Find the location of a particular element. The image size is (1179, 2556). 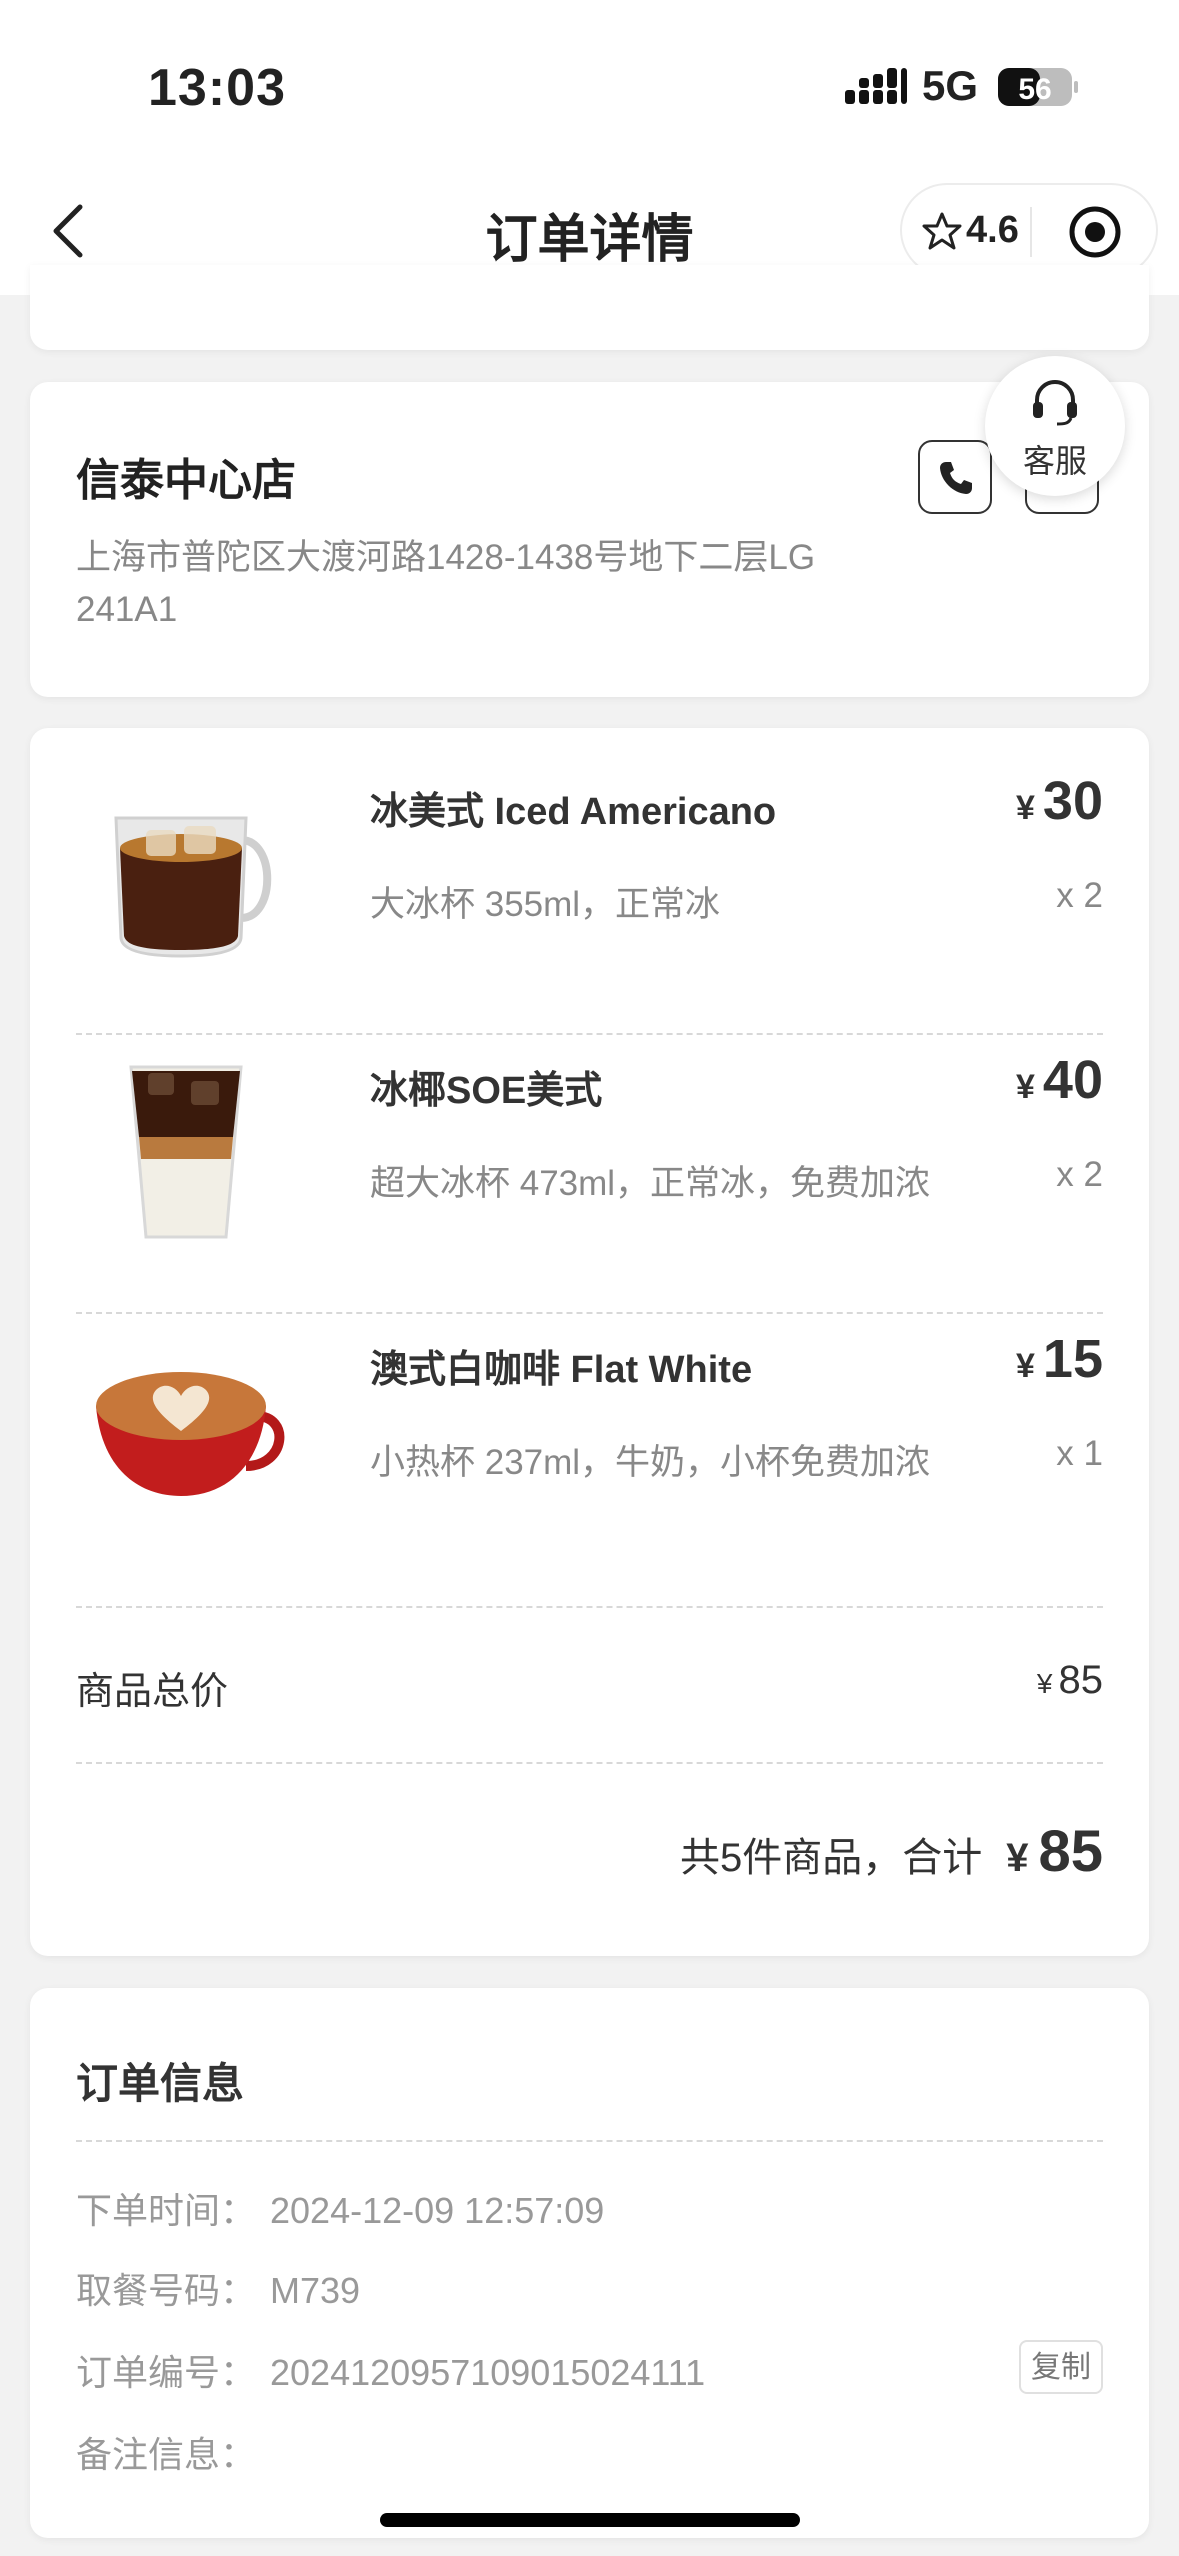

item-price: ¥30 is located at coordinates (1059, 801).